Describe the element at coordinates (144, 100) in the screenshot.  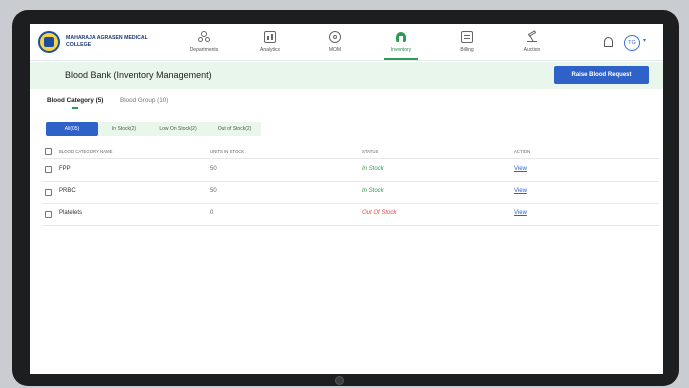
I see `tab-blood-group: Blood Group (10)` at that location.